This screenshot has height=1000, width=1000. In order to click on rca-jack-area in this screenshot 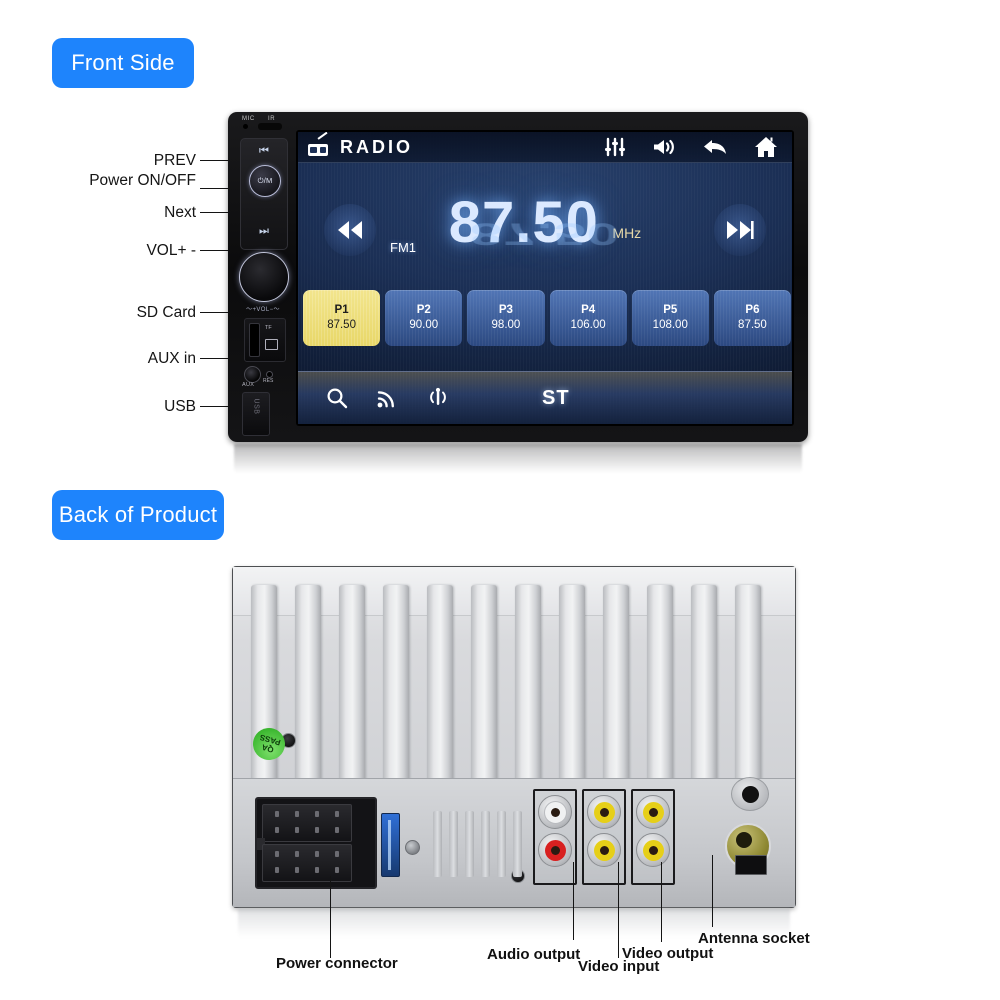, I will do `click(624, 837)`.